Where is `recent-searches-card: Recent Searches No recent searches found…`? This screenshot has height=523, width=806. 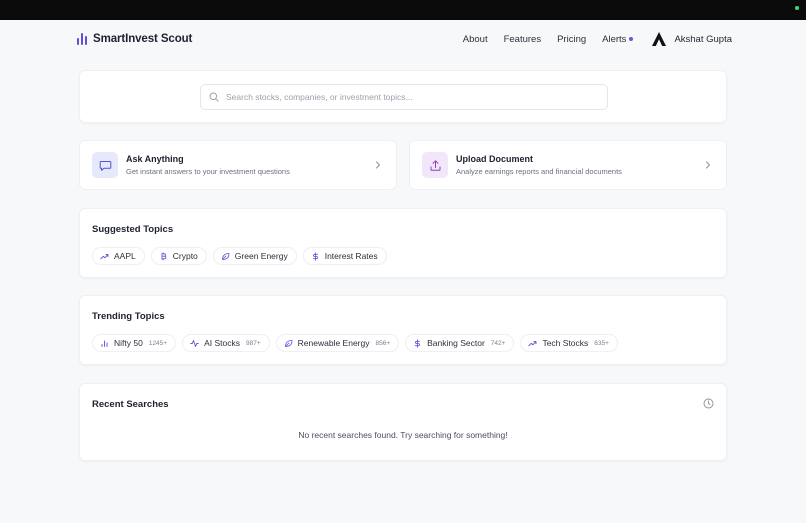 recent-searches-card: Recent Searches No recent searches found… is located at coordinates (403, 422).